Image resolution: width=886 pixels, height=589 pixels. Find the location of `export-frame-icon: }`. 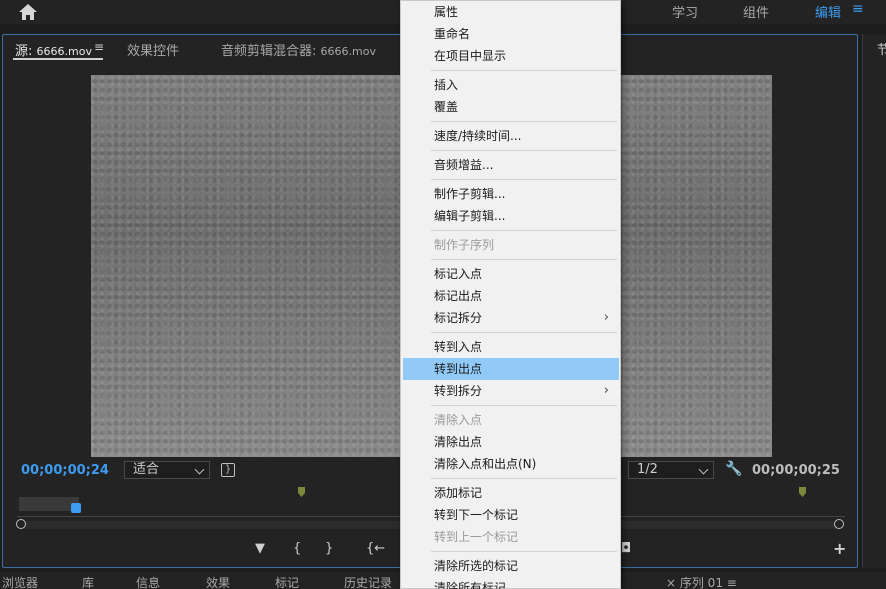

export-frame-icon: } is located at coordinates (228, 470).